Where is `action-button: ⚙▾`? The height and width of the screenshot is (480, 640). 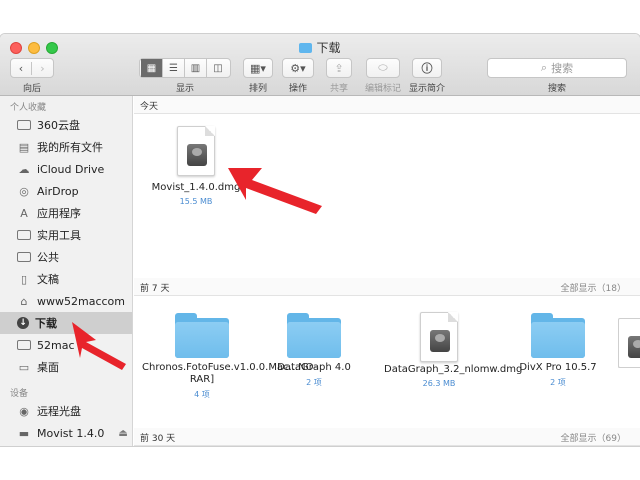 action-button: ⚙▾ is located at coordinates (298, 68).